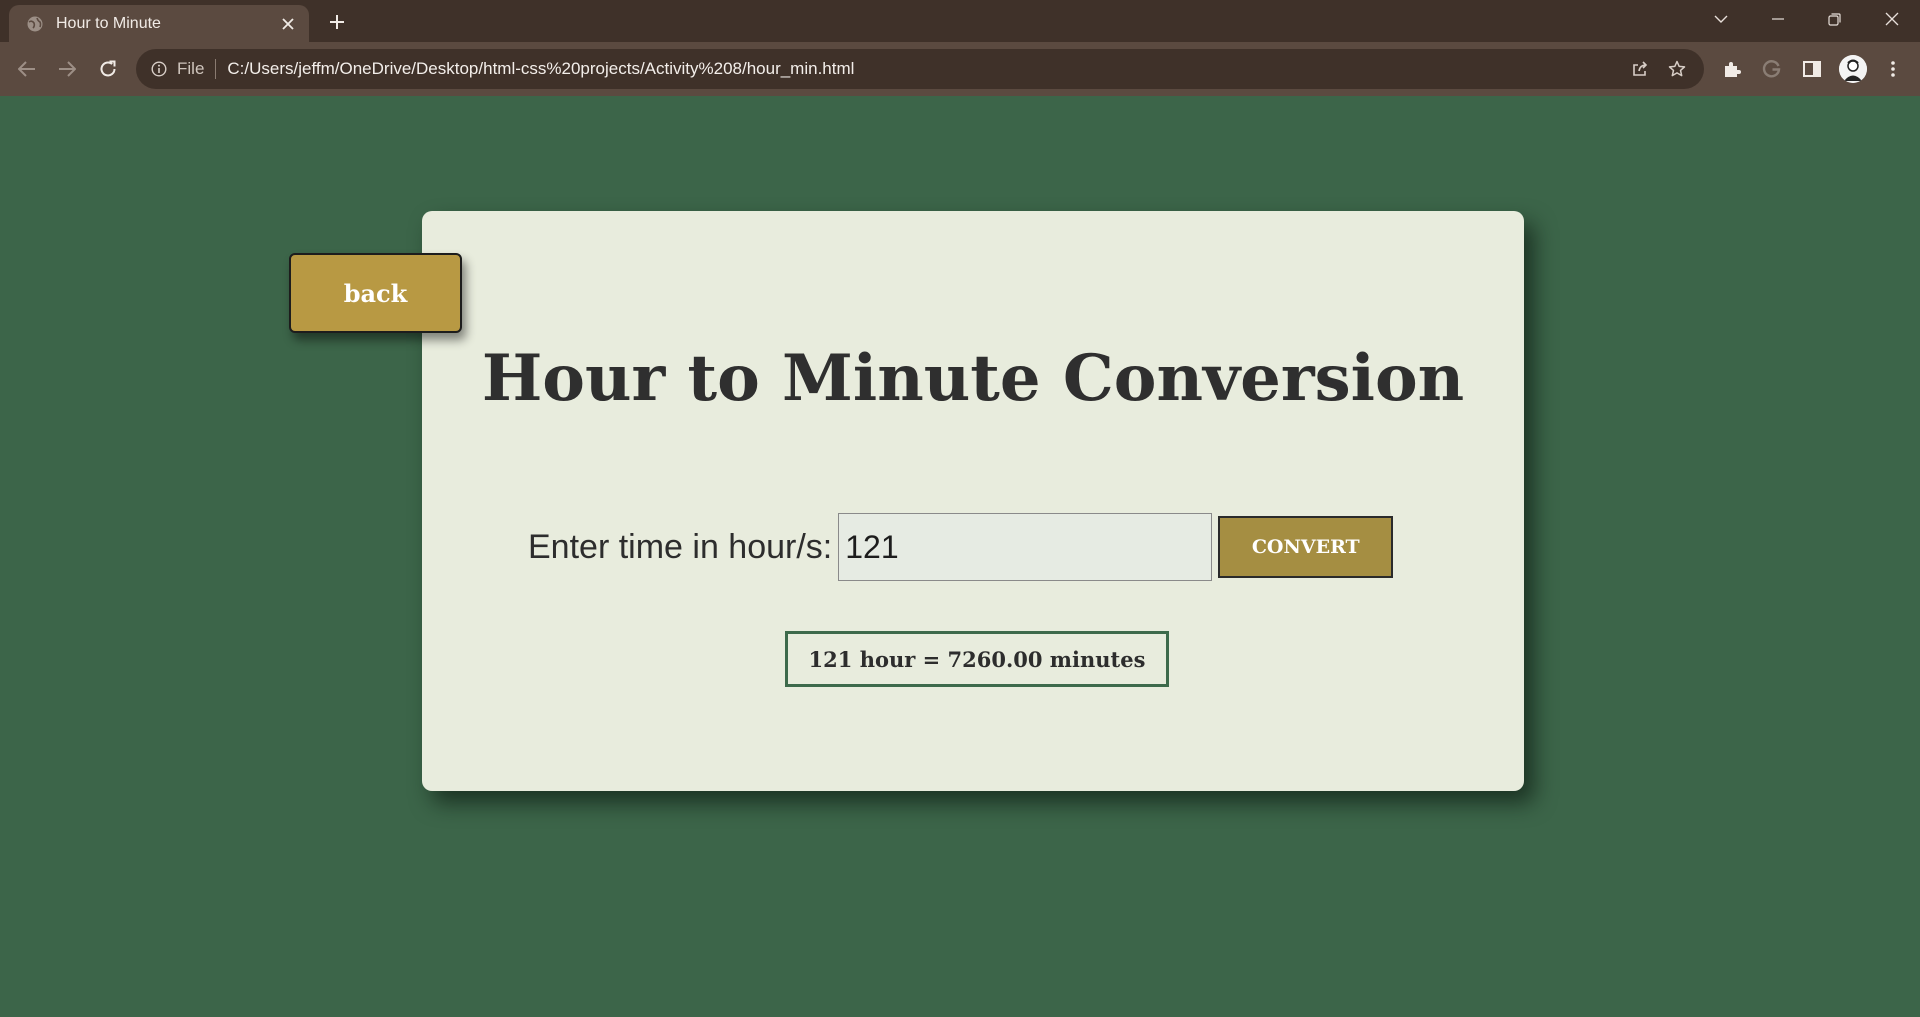 The width and height of the screenshot is (1920, 1017). Describe the element at coordinates (159, 69) in the screenshot. I see `info-icon` at that location.